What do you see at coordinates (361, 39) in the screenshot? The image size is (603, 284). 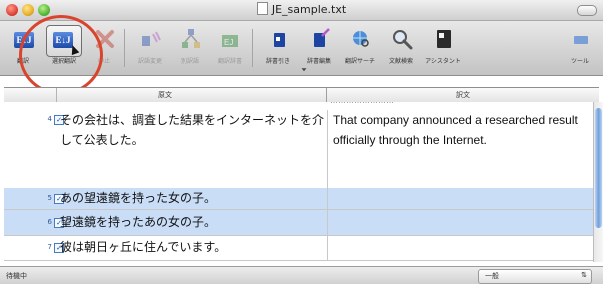 I see `globe-search-icon` at bounding box center [361, 39].